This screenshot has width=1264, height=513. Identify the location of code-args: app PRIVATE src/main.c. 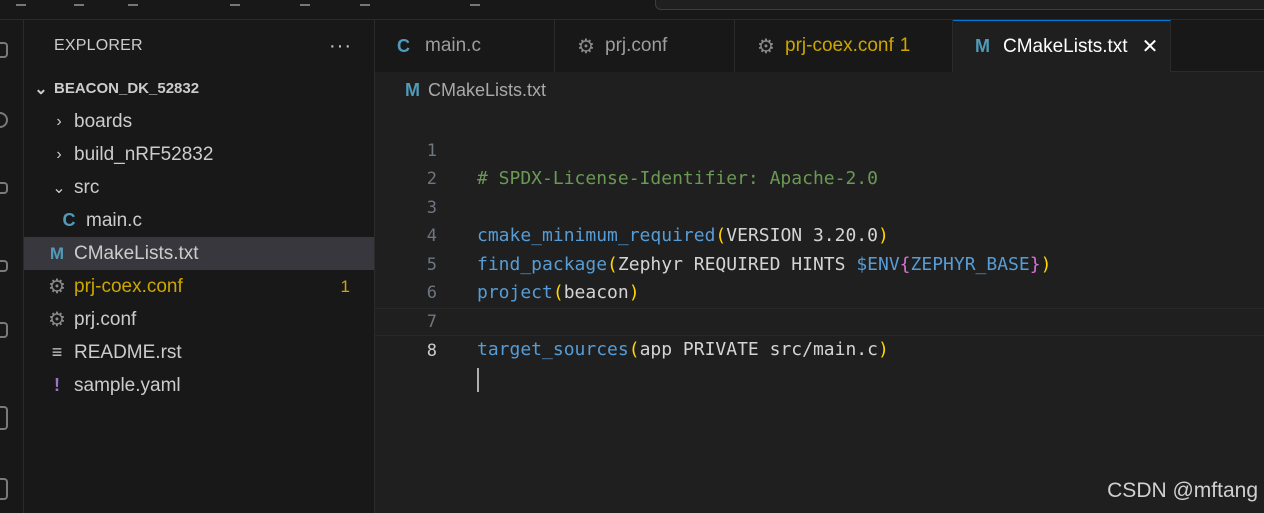
(758, 349).